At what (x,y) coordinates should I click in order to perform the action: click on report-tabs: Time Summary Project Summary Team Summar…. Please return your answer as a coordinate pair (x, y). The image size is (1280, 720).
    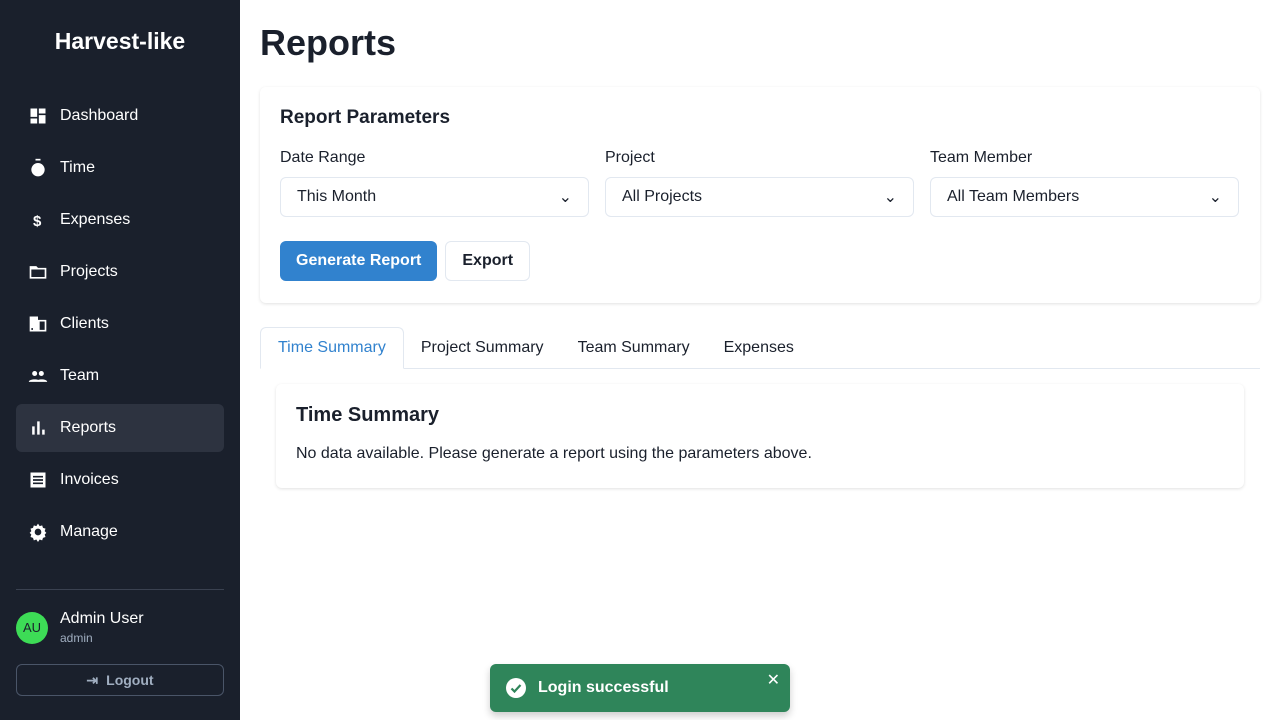
    Looking at the image, I should click on (760, 348).